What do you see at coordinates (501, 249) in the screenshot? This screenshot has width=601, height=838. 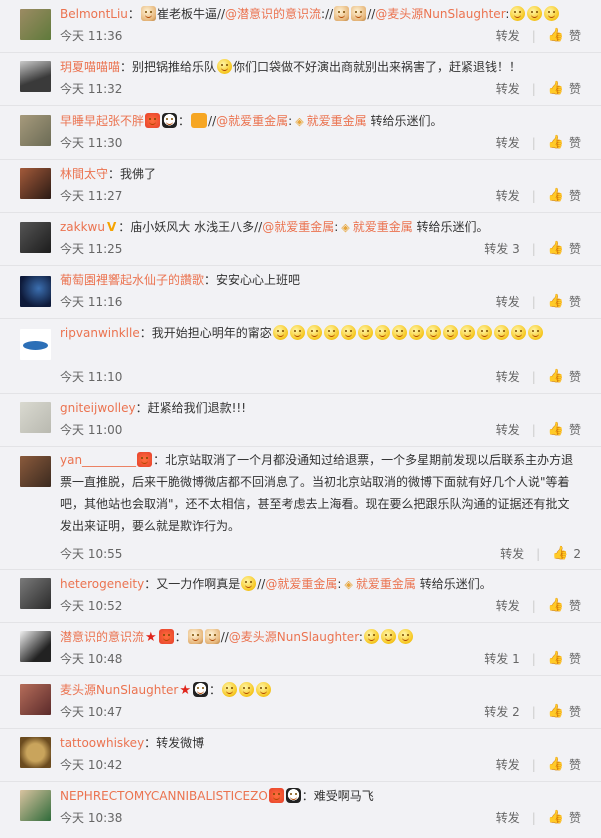 I see `repost-button: 转发 3` at bounding box center [501, 249].